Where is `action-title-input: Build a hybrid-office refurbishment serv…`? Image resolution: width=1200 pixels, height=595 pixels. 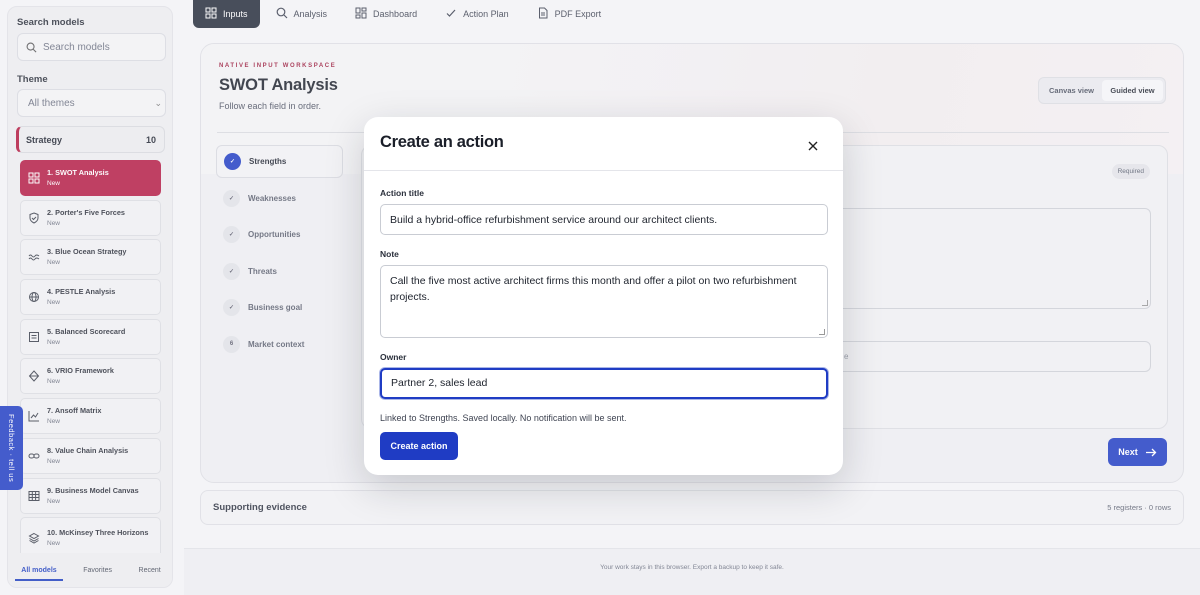 action-title-input: Build a hybrid-office refurbishment serv… is located at coordinates (604, 219).